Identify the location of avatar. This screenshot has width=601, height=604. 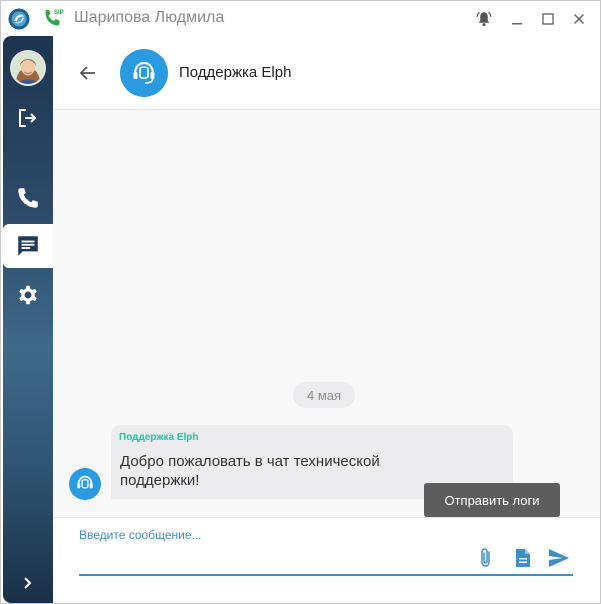
(28, 68).